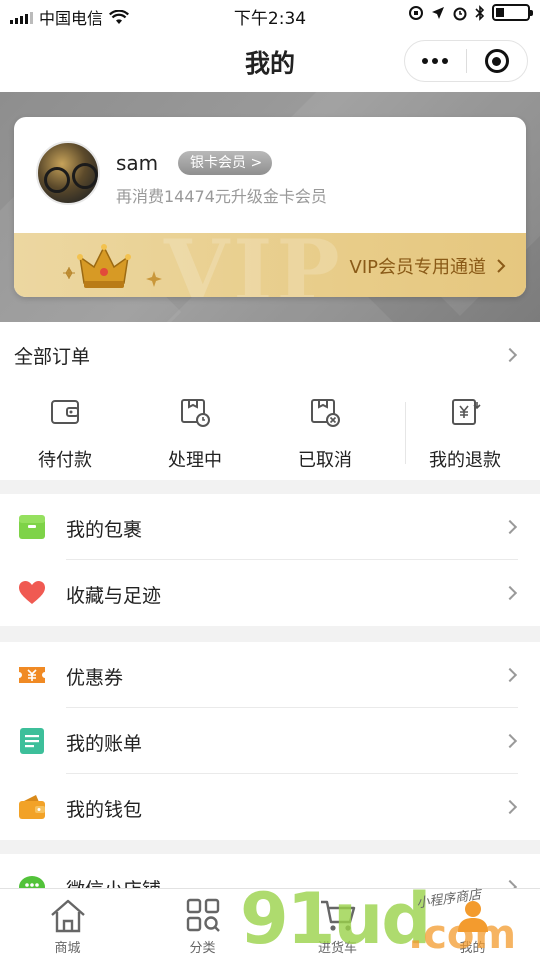  I want to click on order-cancelled-label: 已取消, so click(325, 460).